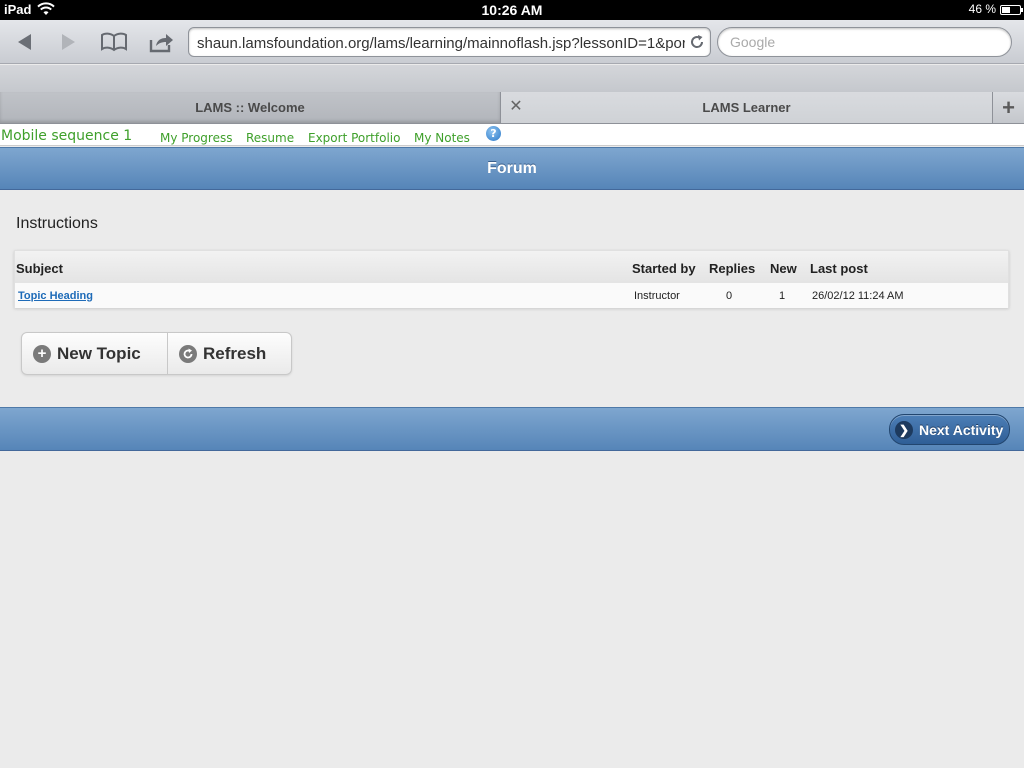 This screenshot has width=1024, height=768. I want to click on column-started-by: Started by, so click(664, 268).